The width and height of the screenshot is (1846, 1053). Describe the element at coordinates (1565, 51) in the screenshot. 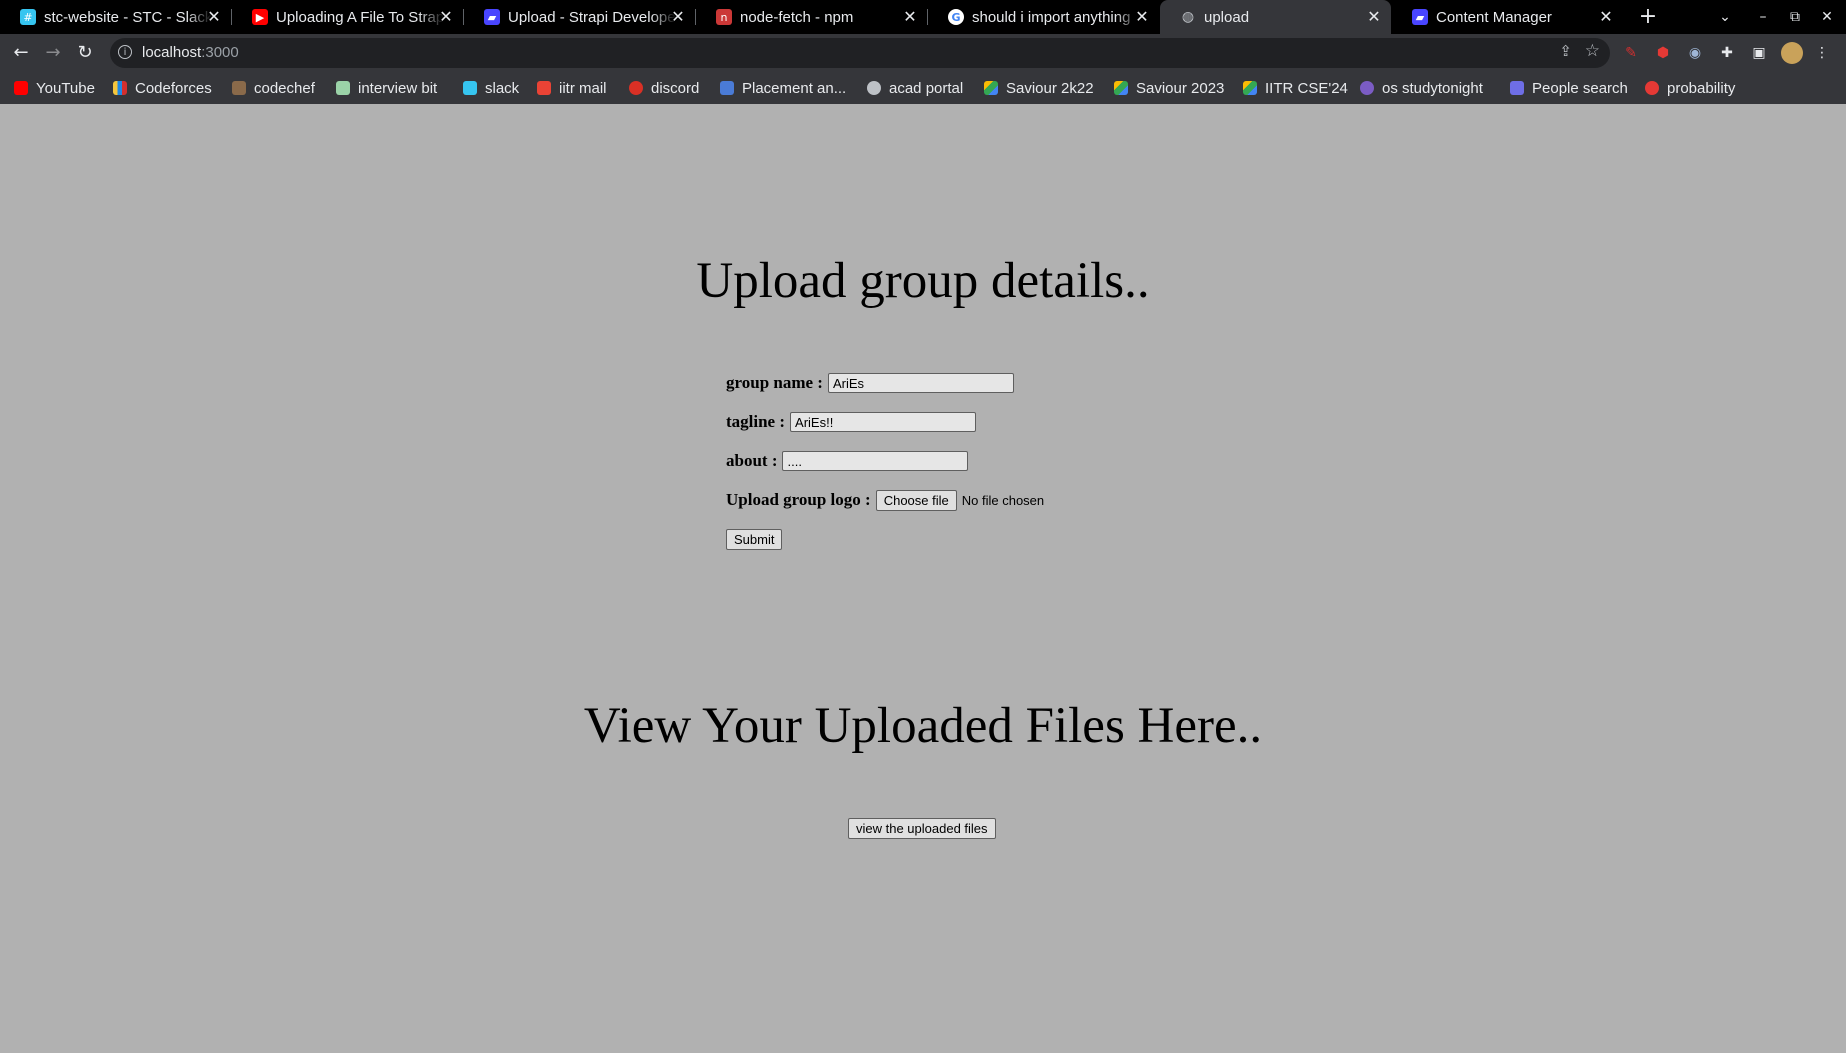

I see `share-icon: ⇪` at that location.